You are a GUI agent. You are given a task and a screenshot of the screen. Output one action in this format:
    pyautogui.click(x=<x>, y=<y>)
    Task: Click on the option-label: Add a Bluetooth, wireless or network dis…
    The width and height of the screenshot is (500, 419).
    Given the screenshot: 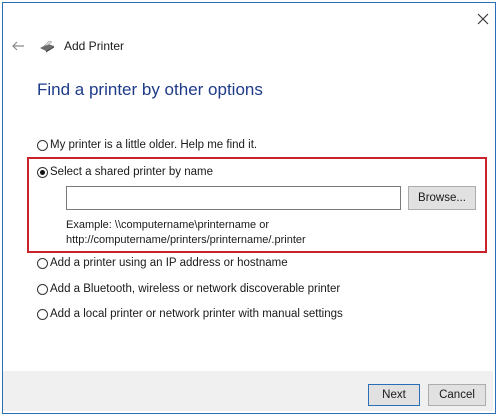 What is the action you would take?
    pyautogui.click(x=195, y=289)
    